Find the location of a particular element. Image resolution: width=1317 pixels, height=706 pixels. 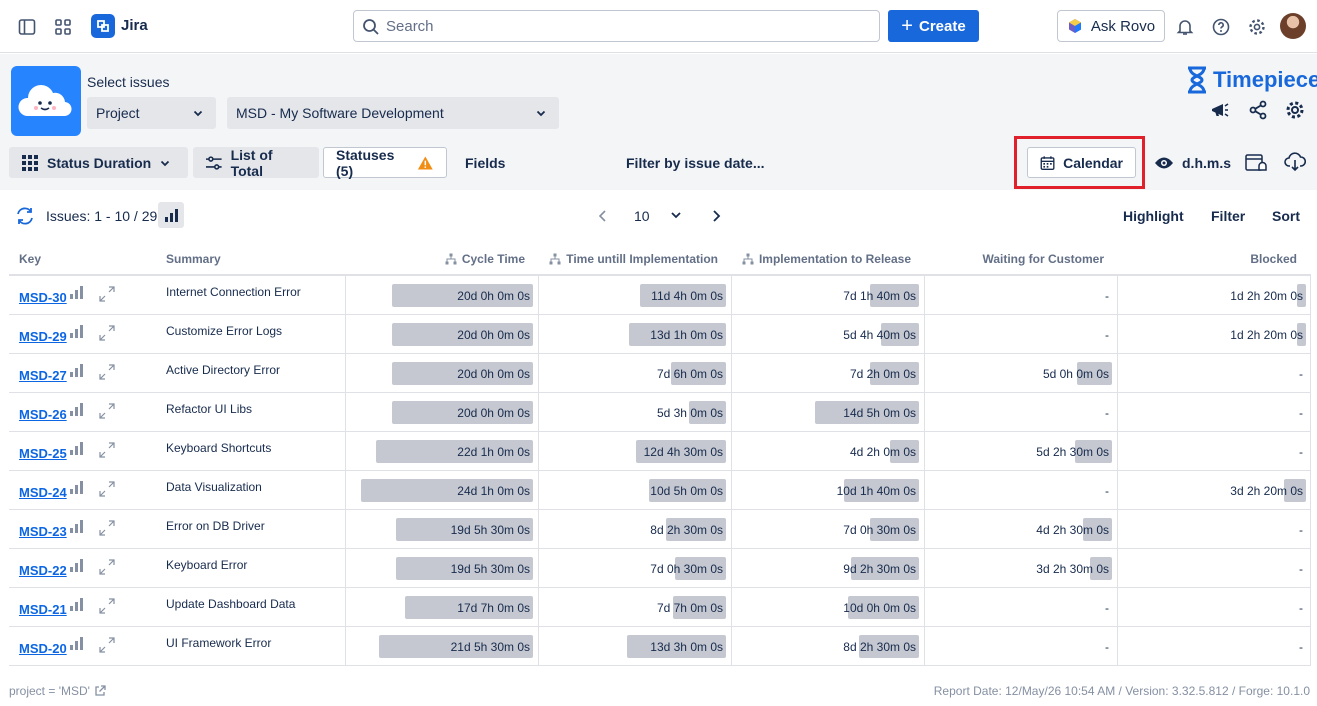

issue-key-link: MSD-23 is located at coordinates (43, 531).